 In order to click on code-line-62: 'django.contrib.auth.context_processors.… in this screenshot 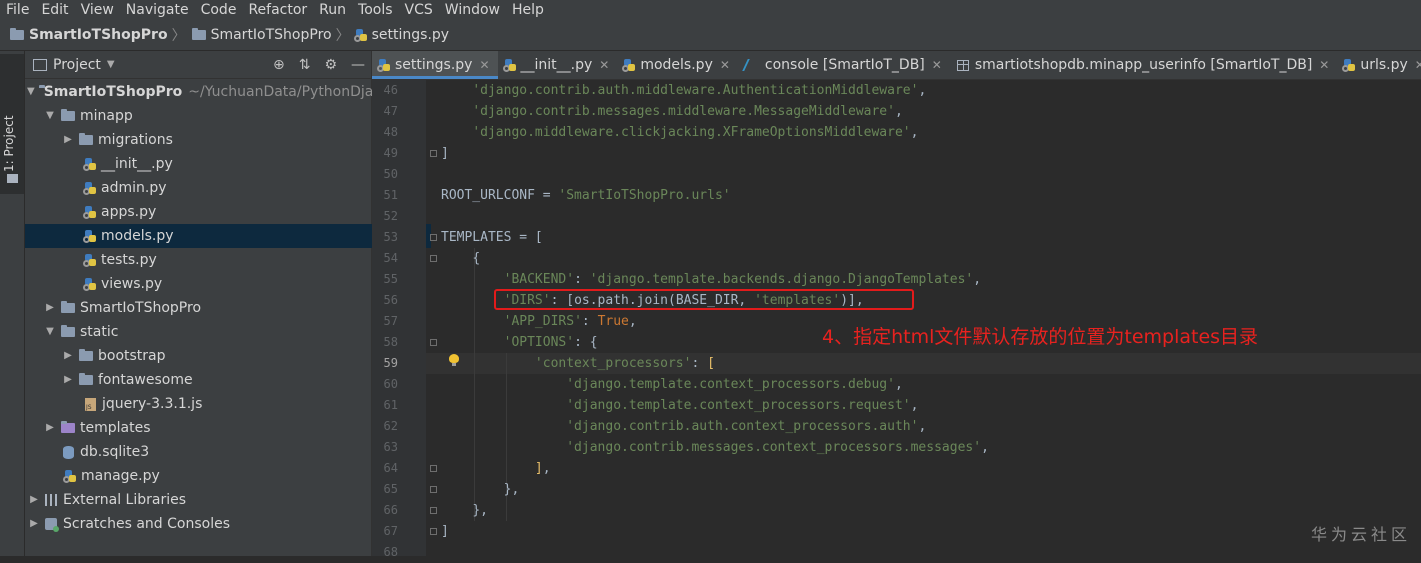, I will do `click(746, 426)`.